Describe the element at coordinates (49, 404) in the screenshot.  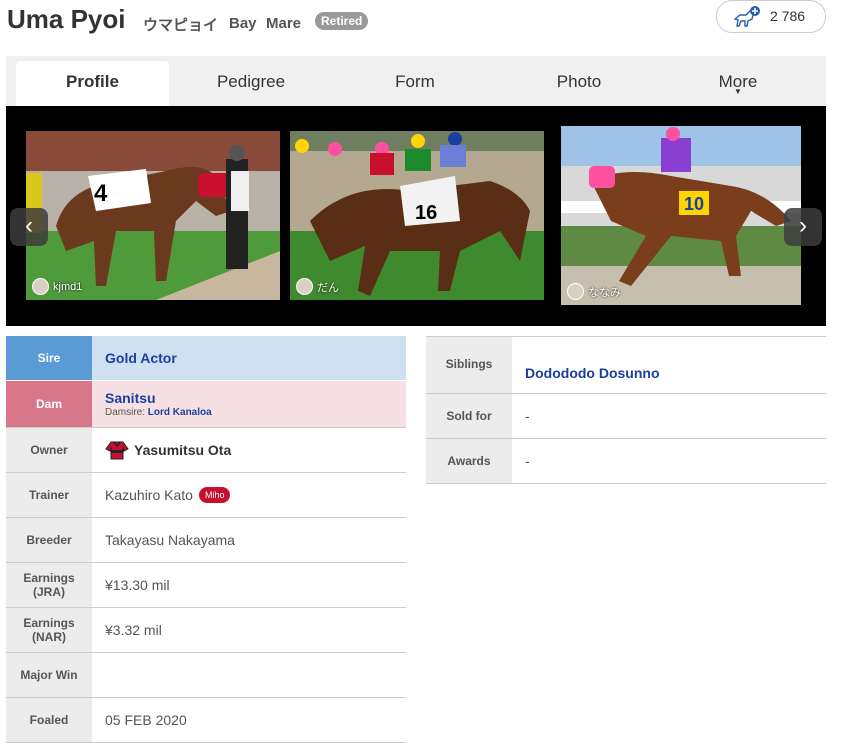
I see `dam-label: Dam` at that location.